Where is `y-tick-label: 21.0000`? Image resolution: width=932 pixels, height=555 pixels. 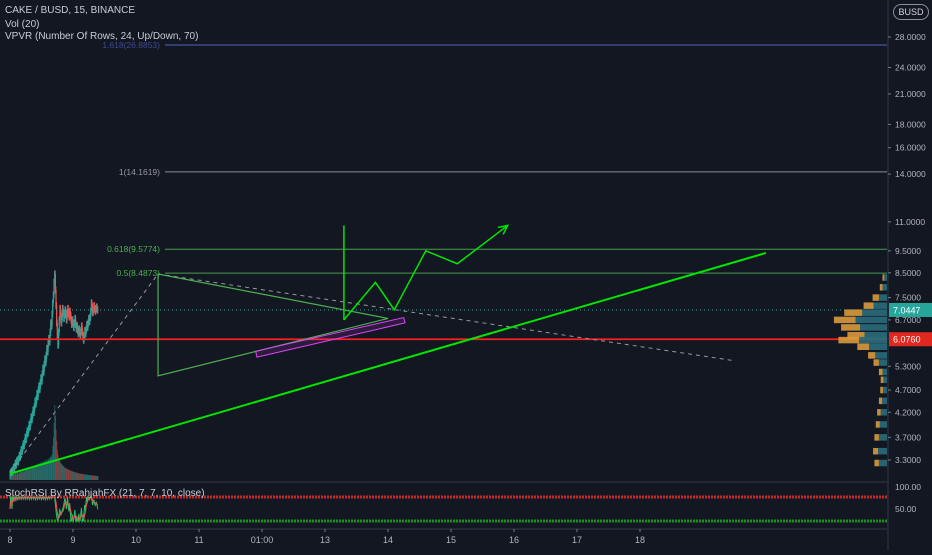 y-tick-label: 21.0000 is located at coordinates (910, 94).